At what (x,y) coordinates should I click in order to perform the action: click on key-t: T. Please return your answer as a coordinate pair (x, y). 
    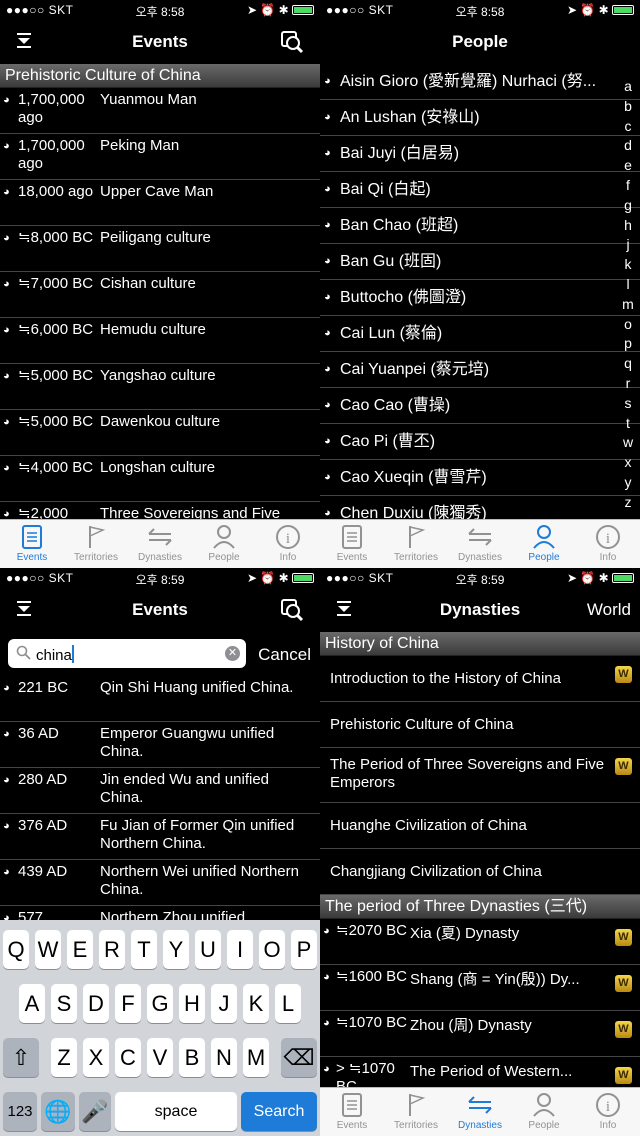
    Looking at the image, I should click on (144, 949).